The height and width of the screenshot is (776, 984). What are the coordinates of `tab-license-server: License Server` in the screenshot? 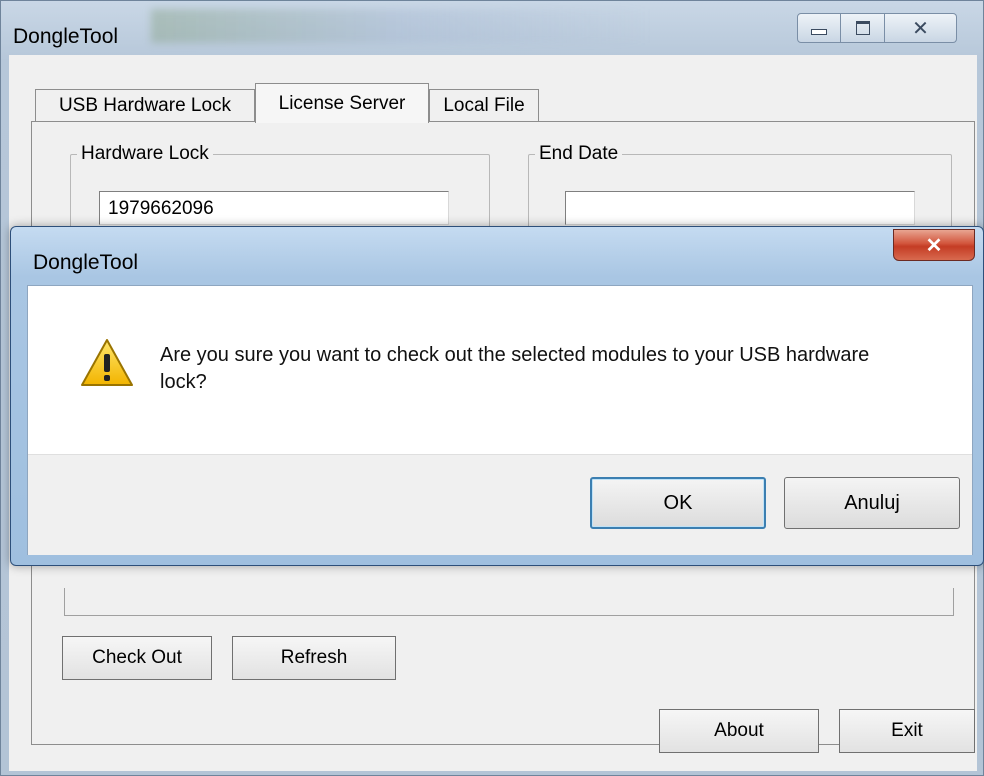 It's located at (342, 103).